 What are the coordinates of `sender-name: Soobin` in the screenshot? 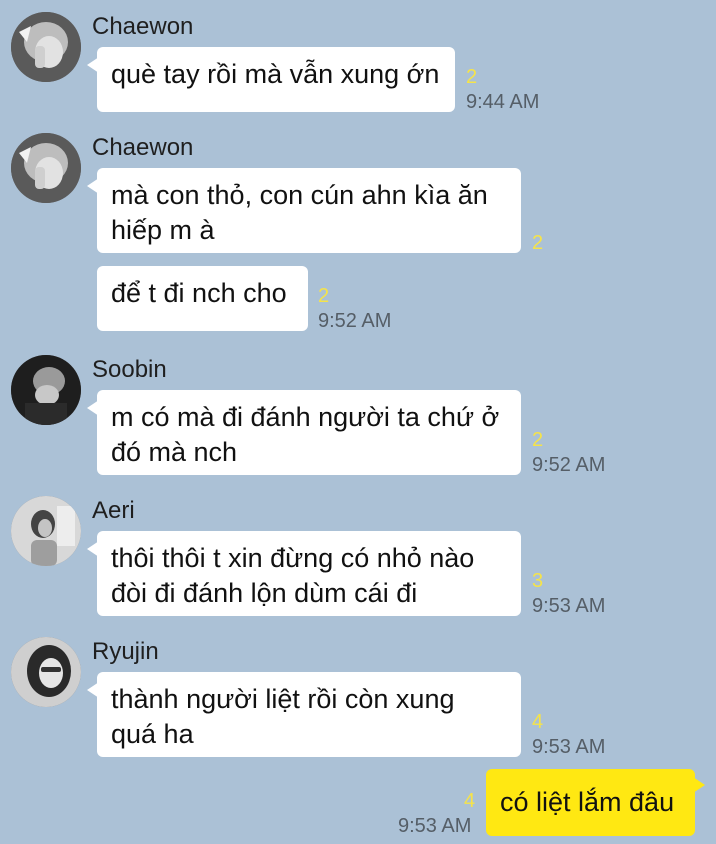 It's located at (129, 369).